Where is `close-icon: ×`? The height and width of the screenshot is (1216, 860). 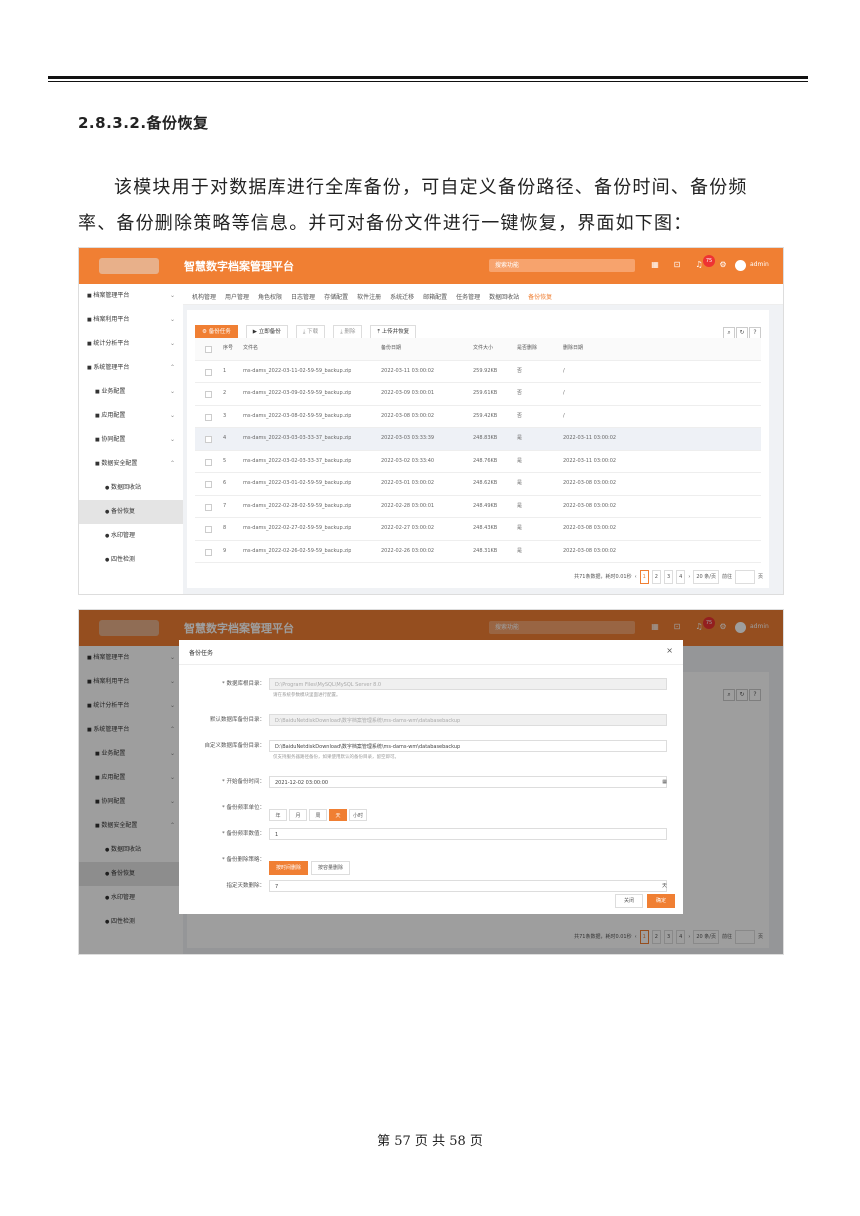 close-icon: × is located at coordinates (669, 650).